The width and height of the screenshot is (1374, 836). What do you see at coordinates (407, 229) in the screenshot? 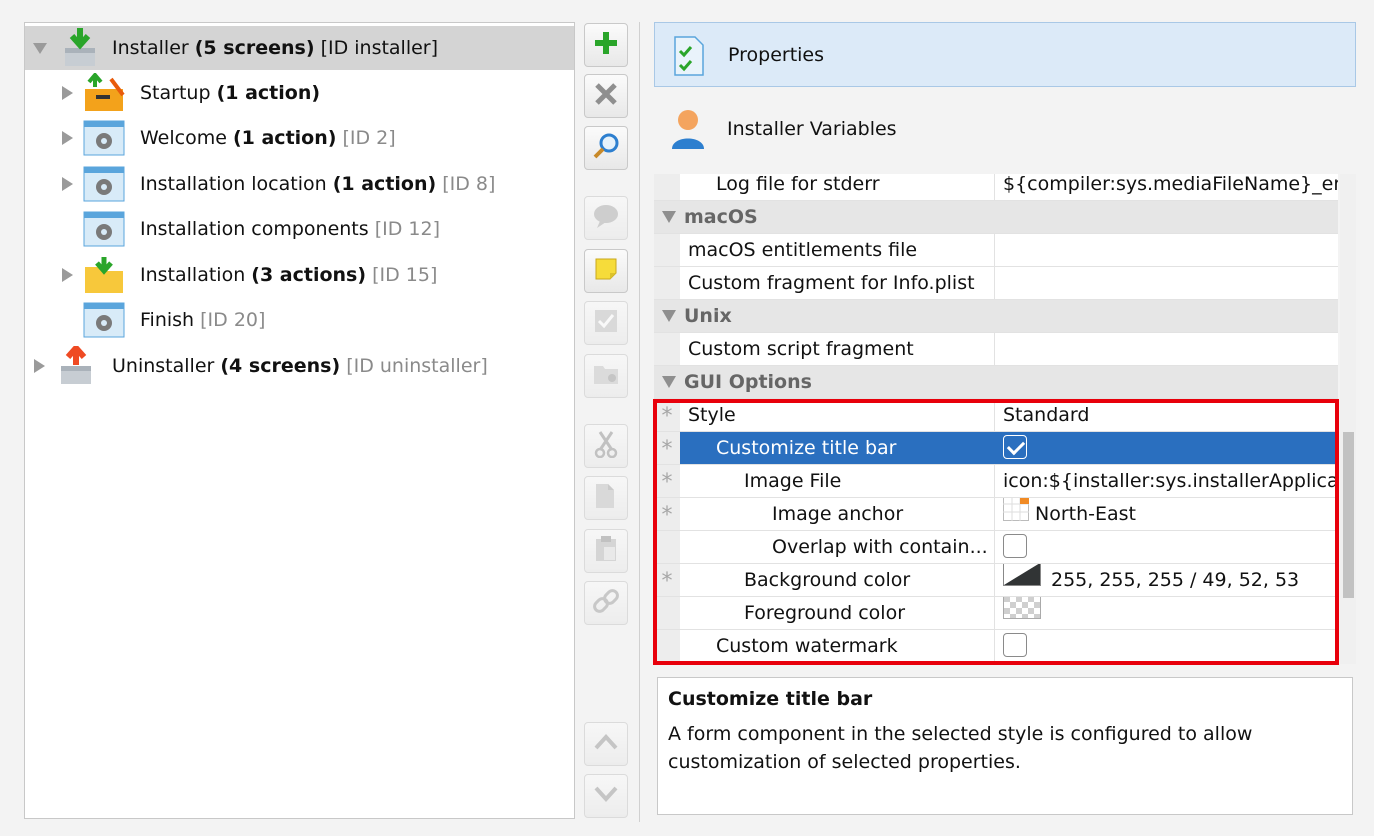
I see `tree-item-id: [ID 12]` at bounding box center [407, 229].